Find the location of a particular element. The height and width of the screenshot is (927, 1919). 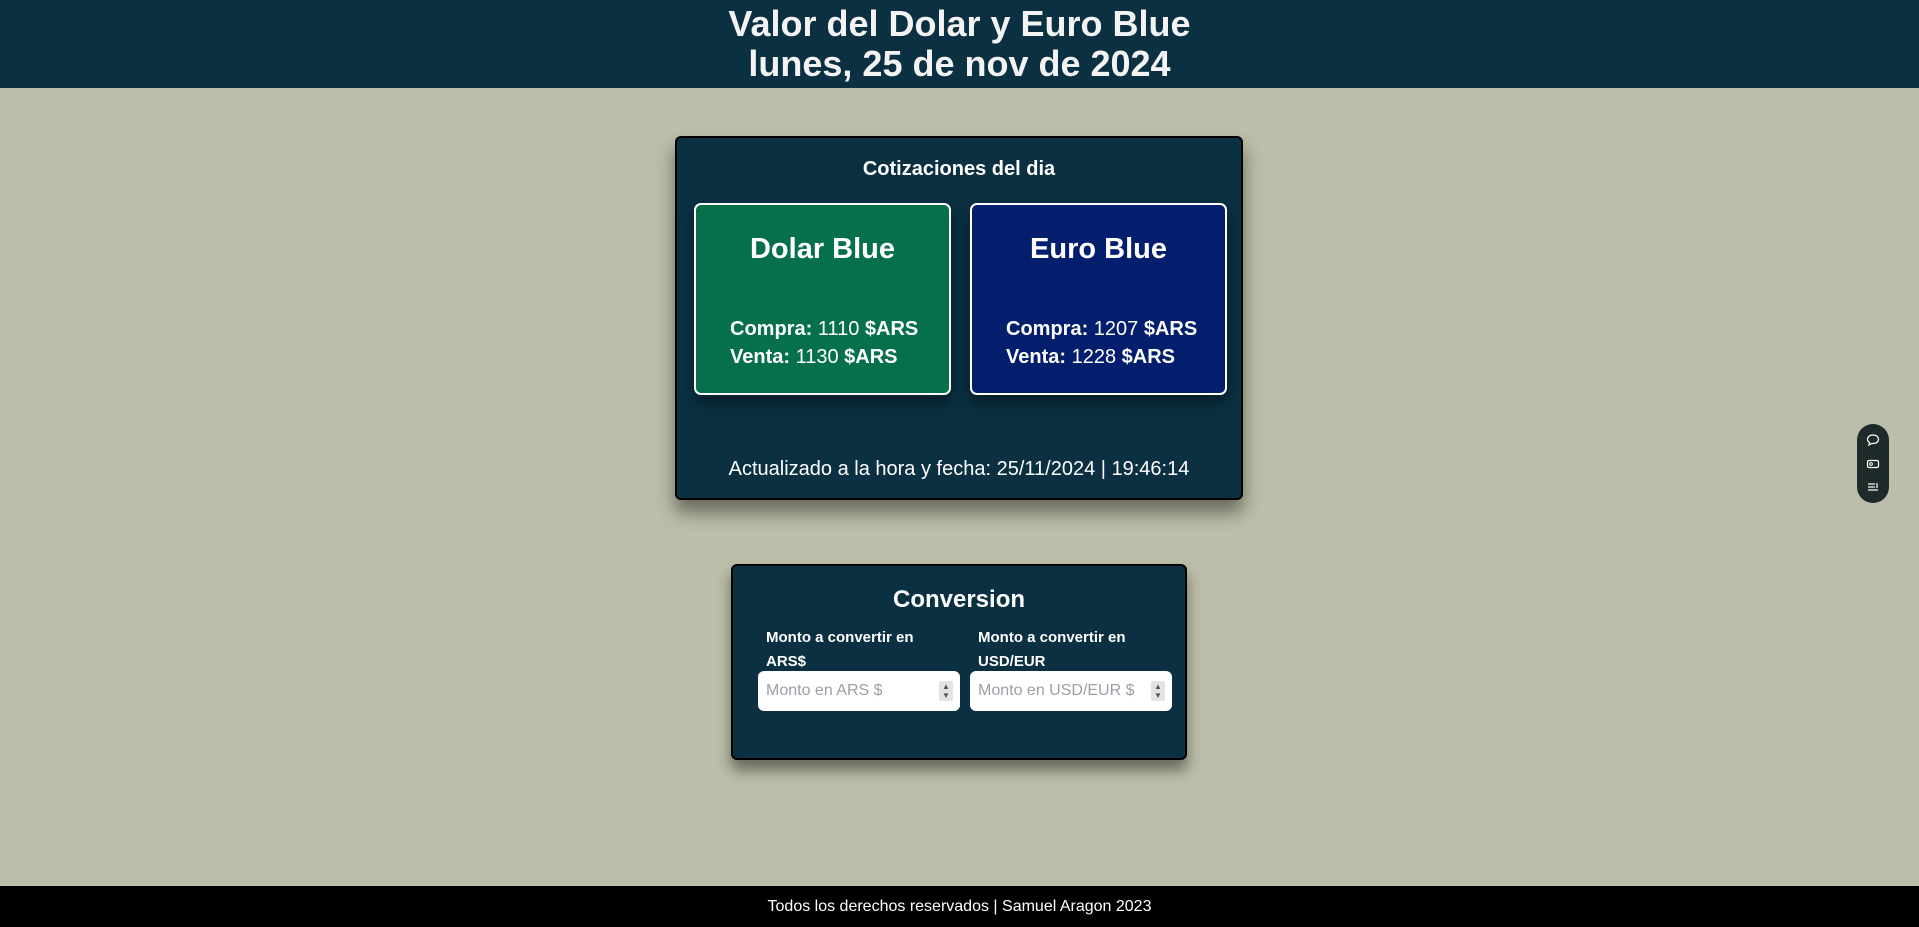

usd-eur-stepper: ▲ ▼ is located at coordinates (1158, 691).